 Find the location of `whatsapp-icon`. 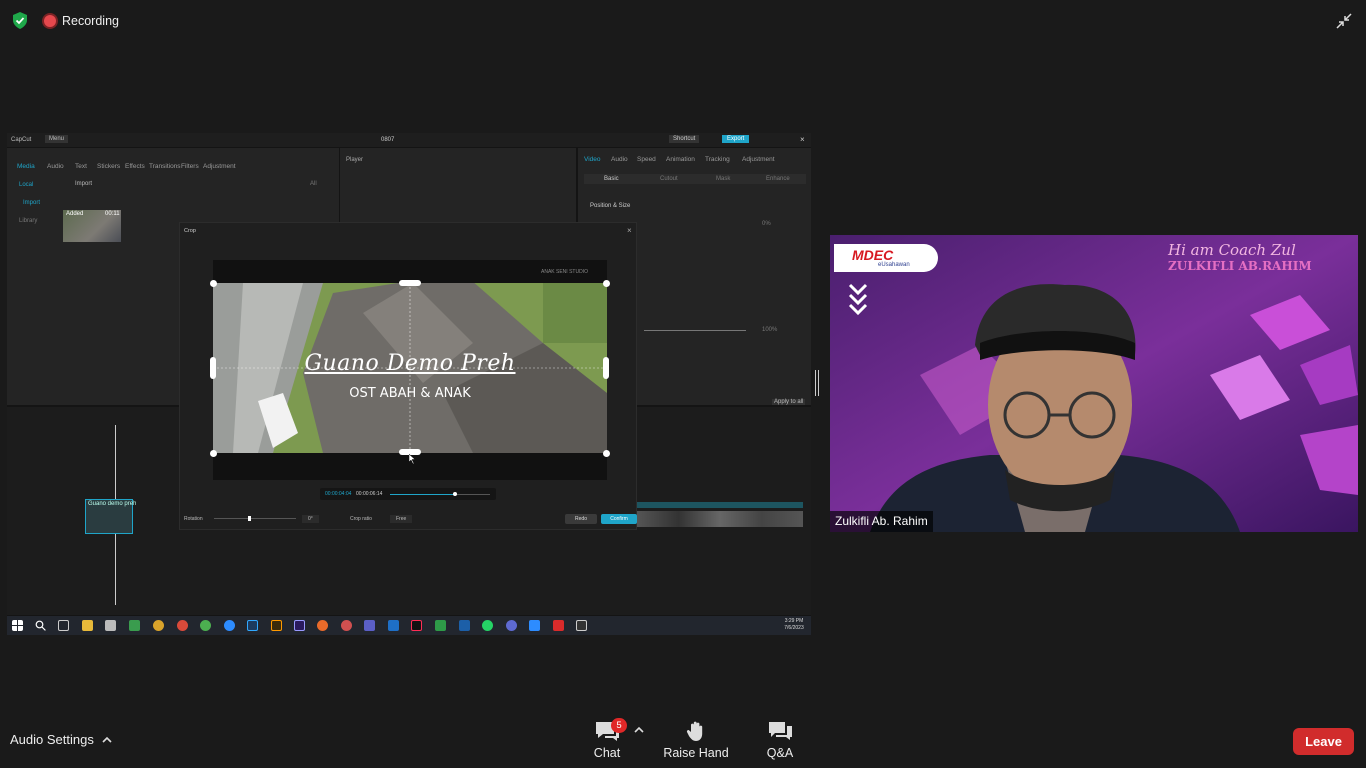

whatsapp-icon is located at coordinates (487, 625).